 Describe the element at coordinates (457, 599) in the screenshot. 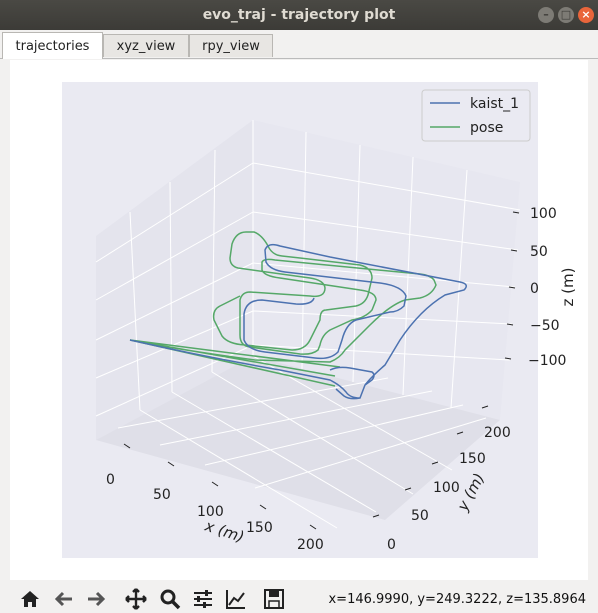

I see `cursor-coordinates: x=146.9990, y=249.3222, z=135.8964` at that location.